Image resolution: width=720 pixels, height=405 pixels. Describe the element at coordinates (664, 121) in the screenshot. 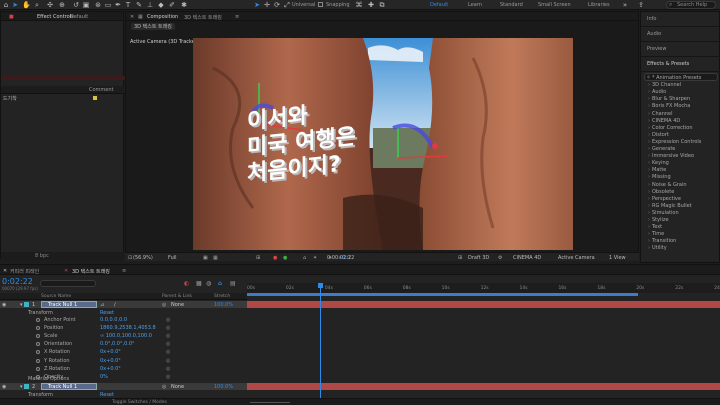

I see `effect-category-item: › CINEMA 4D` at that location.